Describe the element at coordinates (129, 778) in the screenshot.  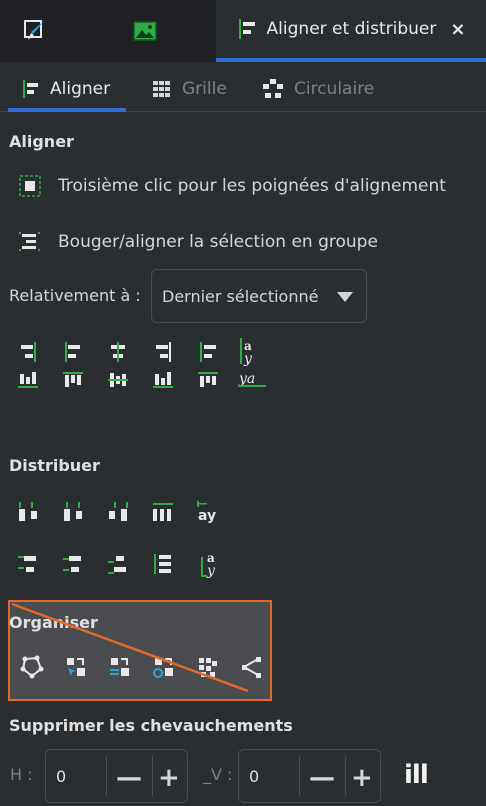
I see `h-decrement-button: —` at that location.